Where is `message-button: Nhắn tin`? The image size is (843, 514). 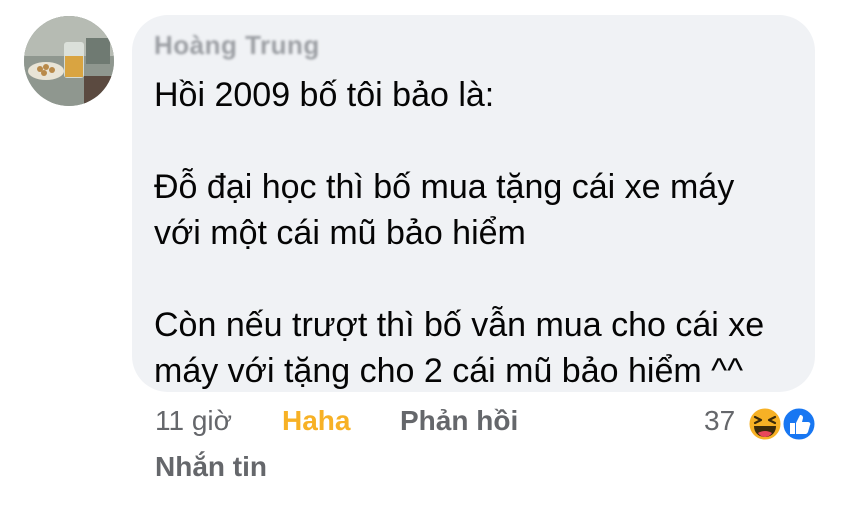 message-button: Nhắn tin is located at coordinates (211, 467).